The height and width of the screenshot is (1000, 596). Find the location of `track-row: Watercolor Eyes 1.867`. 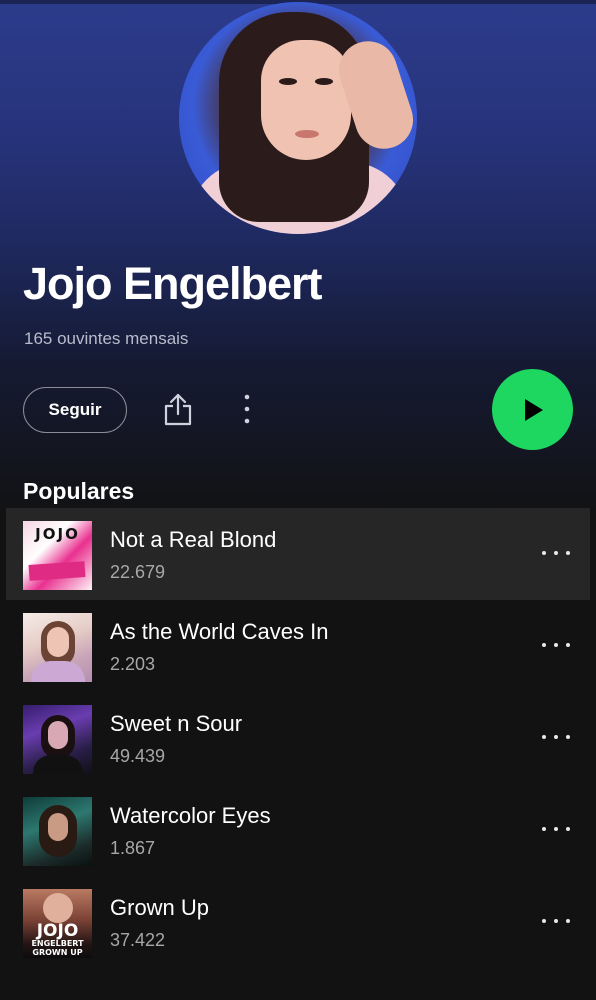

track-row: Watercolor Eyes 1.867 is located at coordinates (298, 830).